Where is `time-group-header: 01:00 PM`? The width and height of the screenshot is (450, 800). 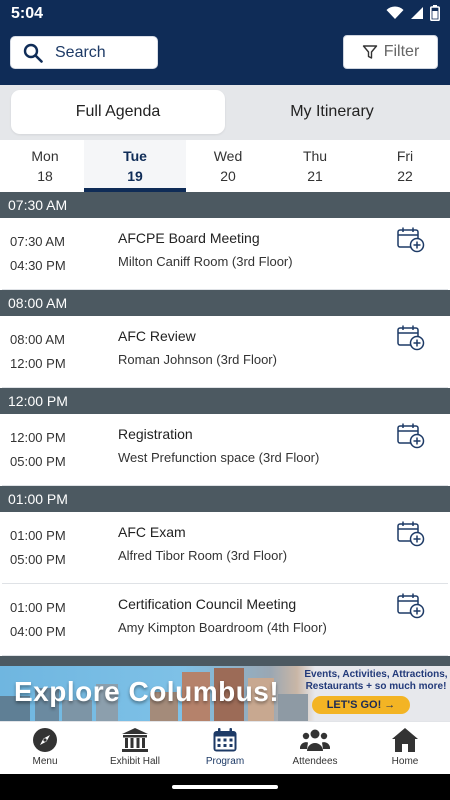 time-group-header: 01:00 PM is located at coordinates (225, 499).